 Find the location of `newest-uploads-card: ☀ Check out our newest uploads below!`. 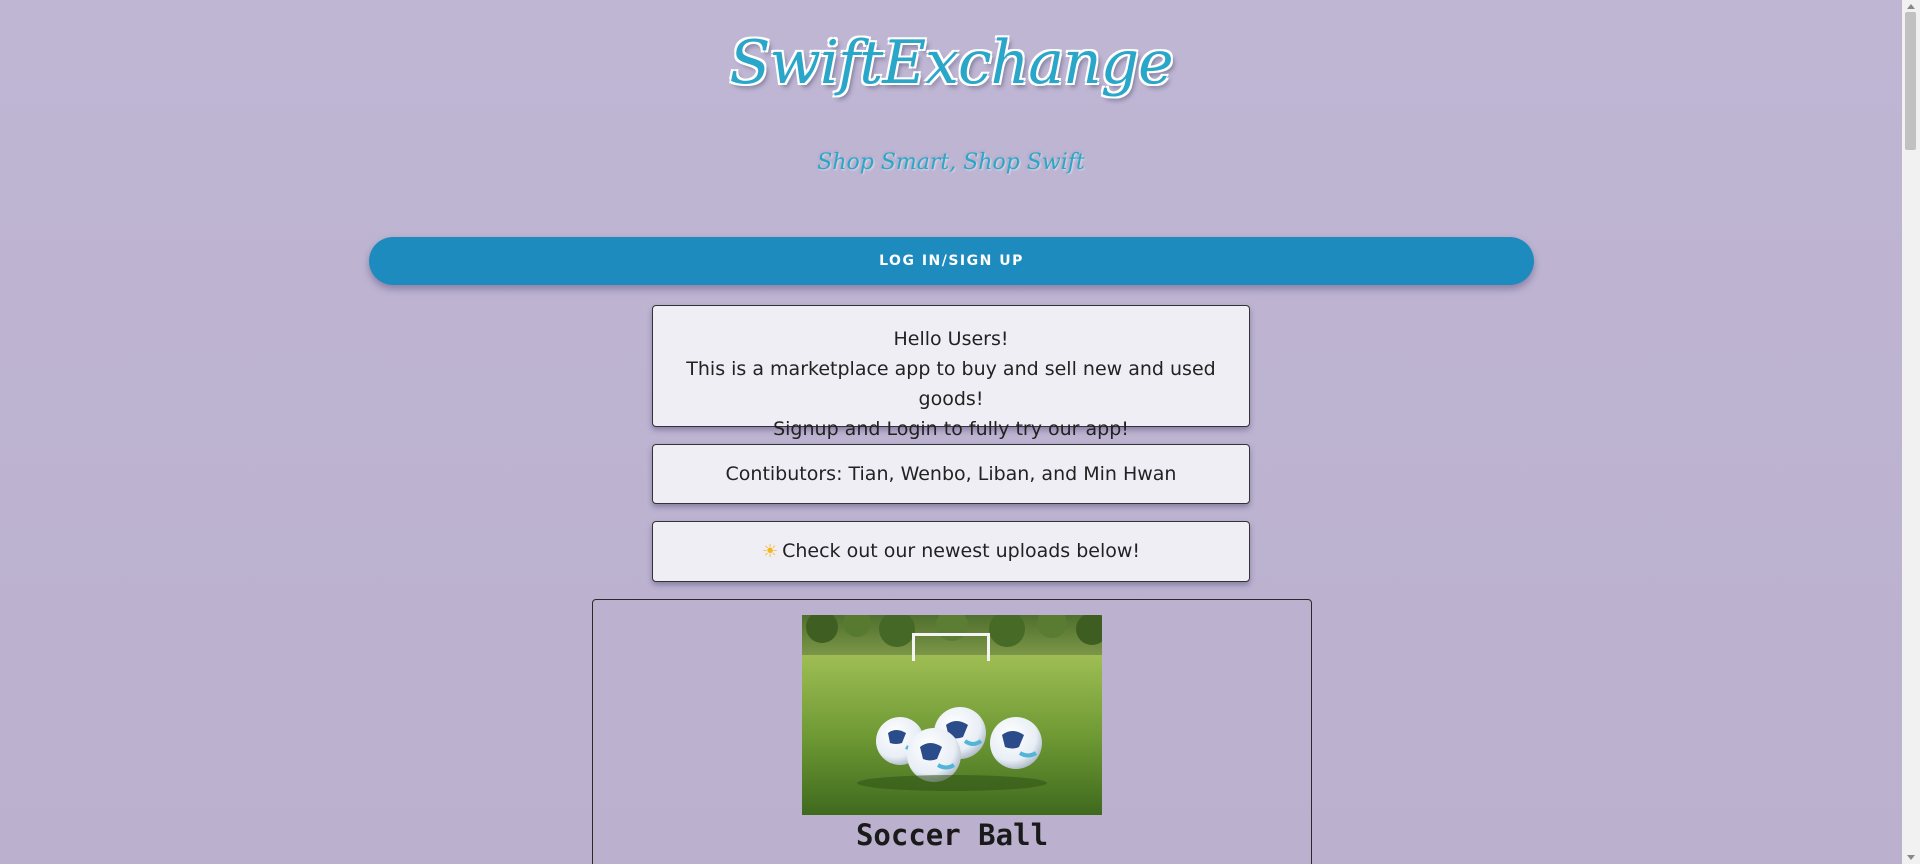

newest-uploads-card: ☀ Check out our newest uploads below! is located at coordinates (951, 551).